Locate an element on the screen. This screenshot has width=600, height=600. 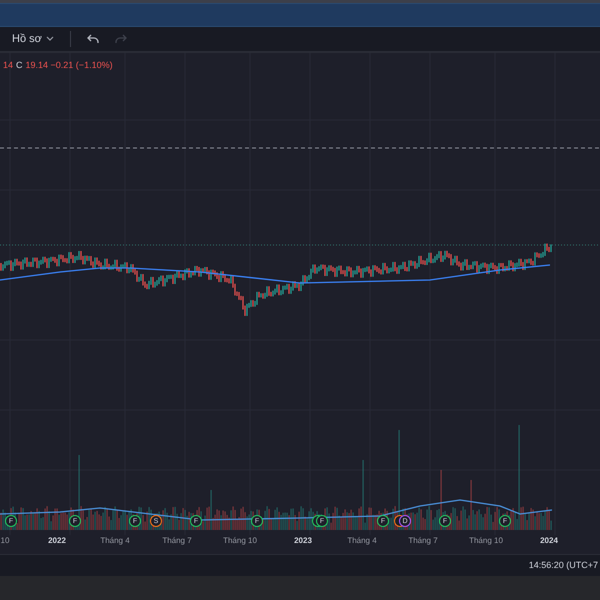
axis-label: 2022 is located at coordinates (57, 541).